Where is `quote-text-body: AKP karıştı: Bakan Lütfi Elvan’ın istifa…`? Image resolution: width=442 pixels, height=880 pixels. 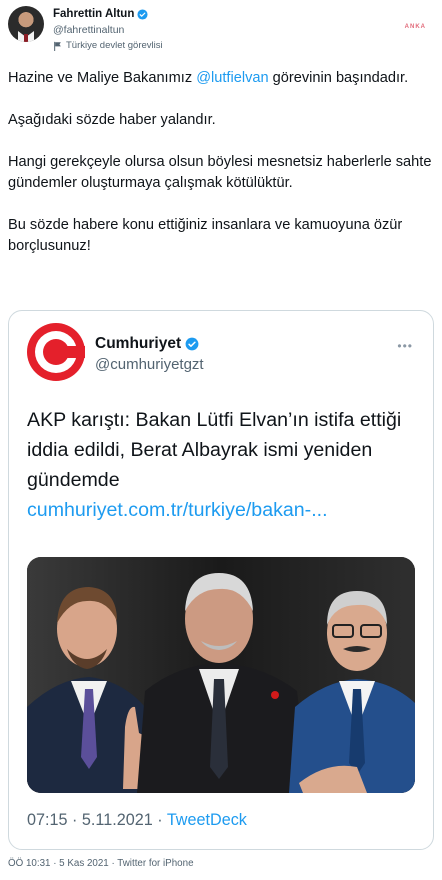 quote-text-body: AKP karıştı: Bakan Lütfi Elvan’ın istifa… is located at coordinates (214, 450).